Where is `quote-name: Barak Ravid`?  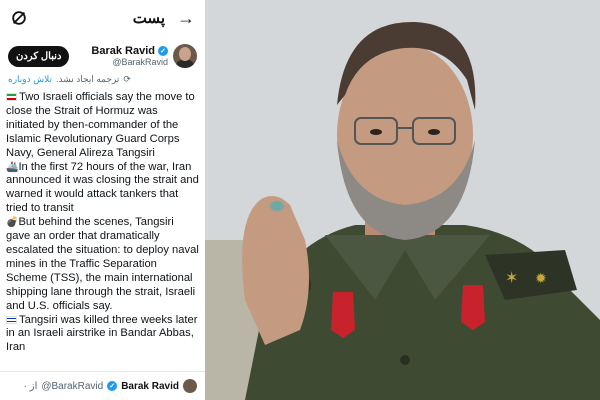 quote-name: Barak Ravid is located at coordinates (150, 386).